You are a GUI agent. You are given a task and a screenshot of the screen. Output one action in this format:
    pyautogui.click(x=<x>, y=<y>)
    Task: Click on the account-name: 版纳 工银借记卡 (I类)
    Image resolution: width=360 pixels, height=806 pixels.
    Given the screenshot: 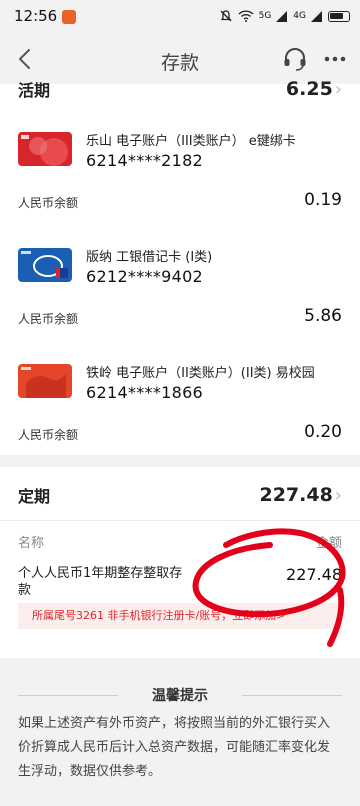 What is the action you would take?
    pyautogui.click(x=149, y=257)
    